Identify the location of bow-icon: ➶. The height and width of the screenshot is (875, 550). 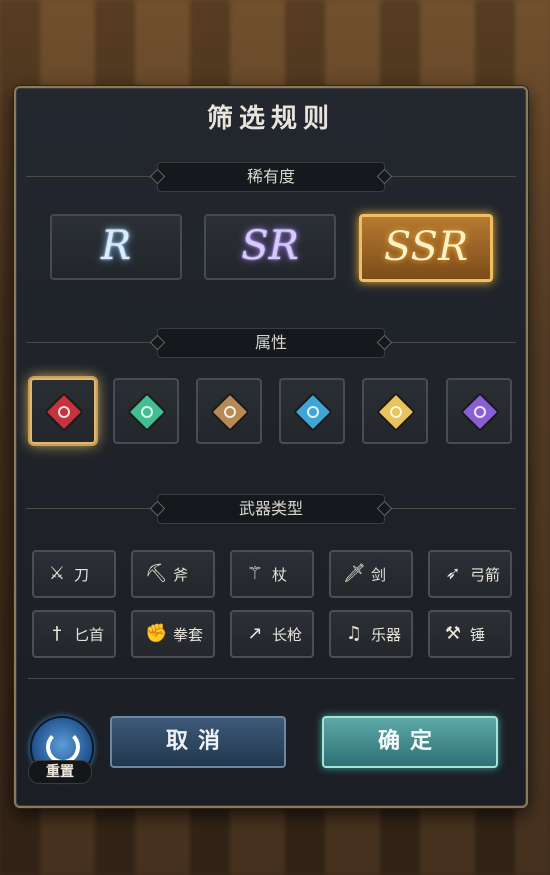
(453, 573).